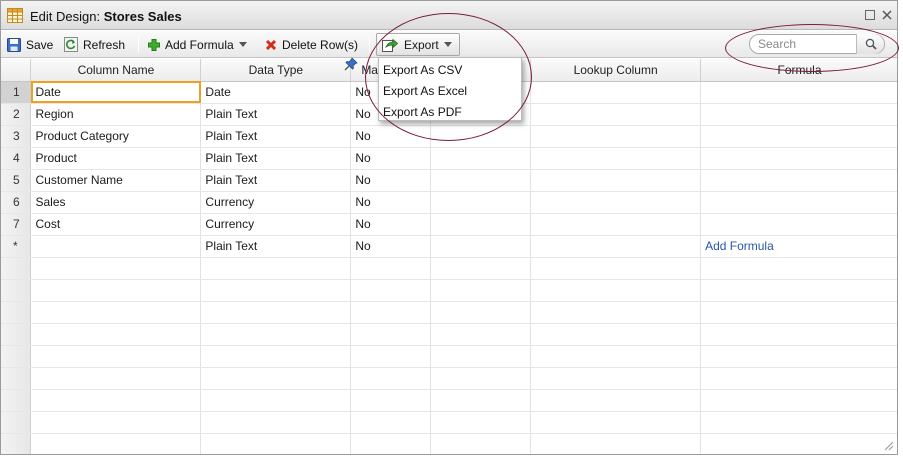 This screenshot has width=903, height=458. I want to click on menu-item-export-csv: Export As CSV, so click(450, 70).